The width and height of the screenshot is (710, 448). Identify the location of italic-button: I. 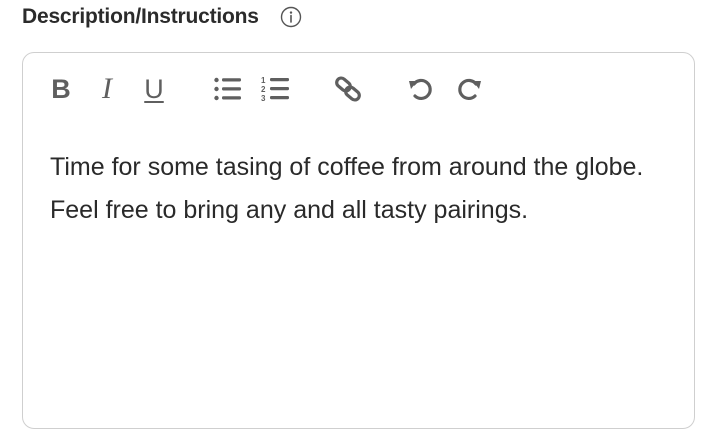
(107, 89).